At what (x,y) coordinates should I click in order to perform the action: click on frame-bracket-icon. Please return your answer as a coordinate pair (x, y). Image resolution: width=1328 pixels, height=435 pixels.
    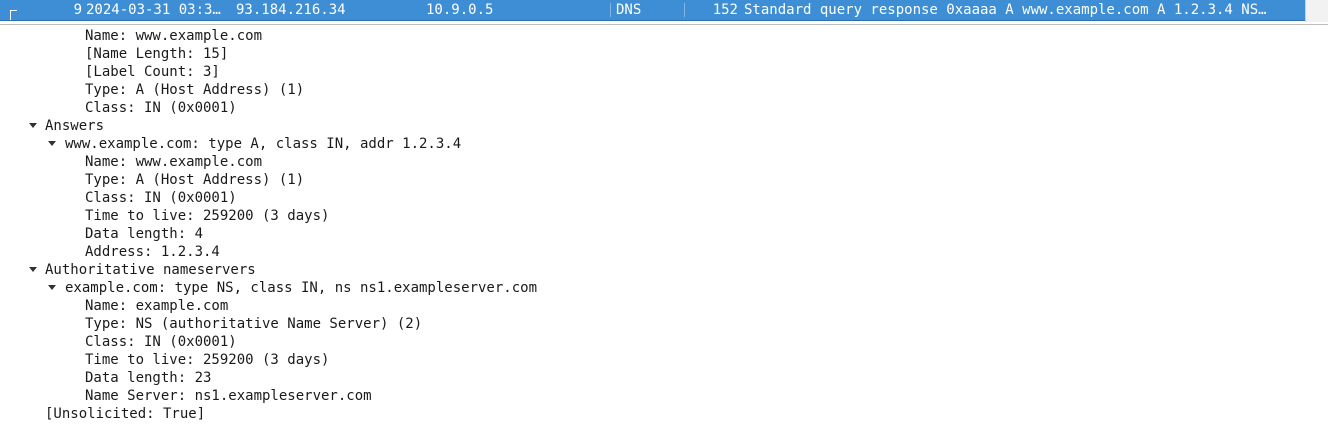
    Looking at the image, I should click on (13, 15).